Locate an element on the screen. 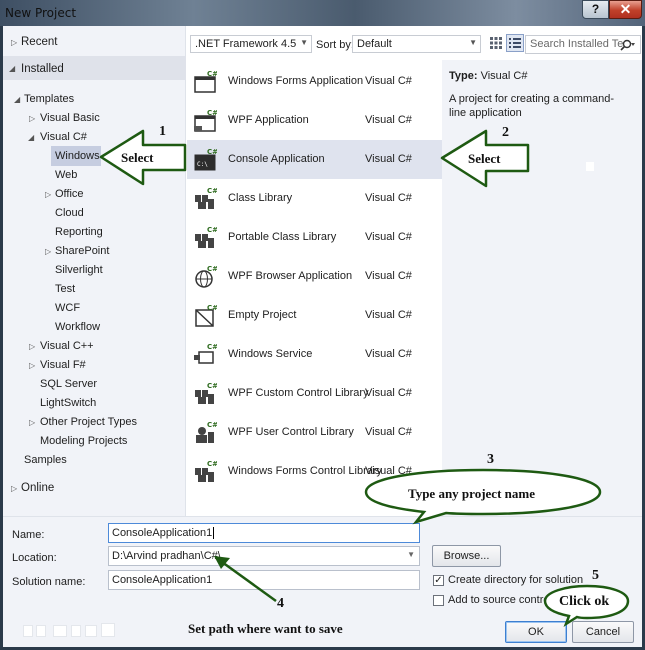 The image size is (645, 650). annotation-label-select-1: Select is located at coordinates (137, 157).